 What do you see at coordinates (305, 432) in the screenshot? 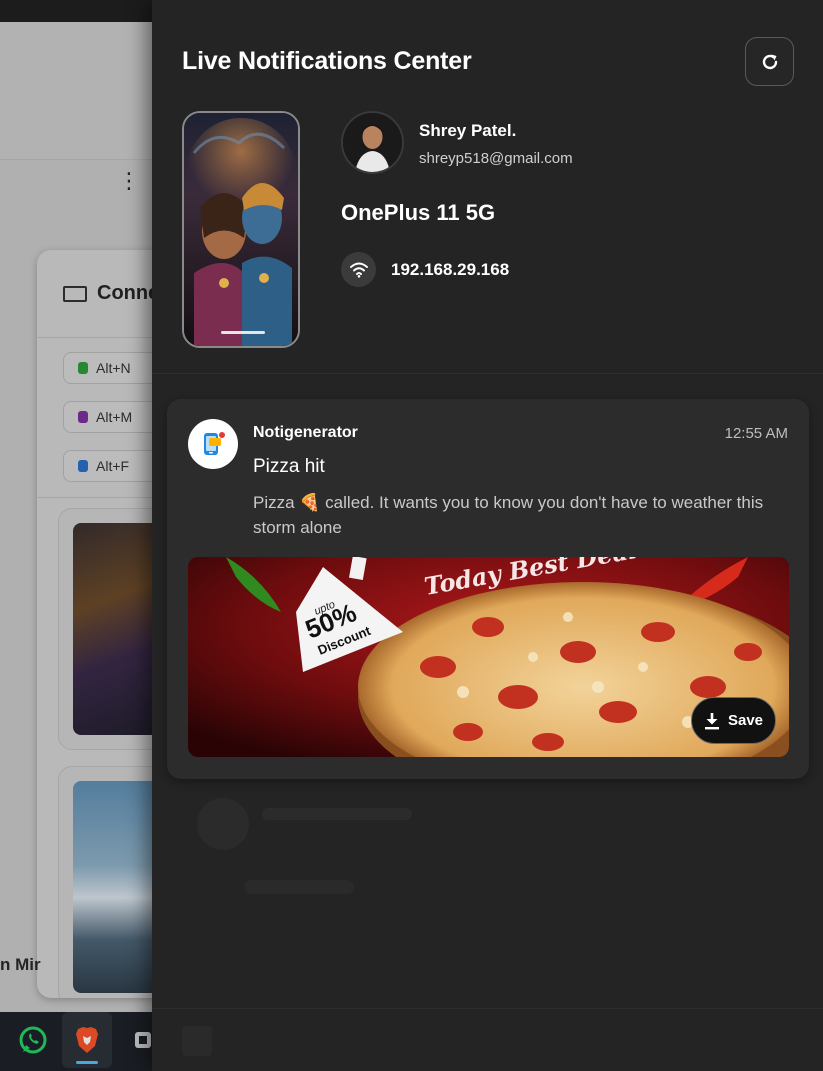
I see `notification-app-name: Notigenerator` at bounding box center [305, 432].